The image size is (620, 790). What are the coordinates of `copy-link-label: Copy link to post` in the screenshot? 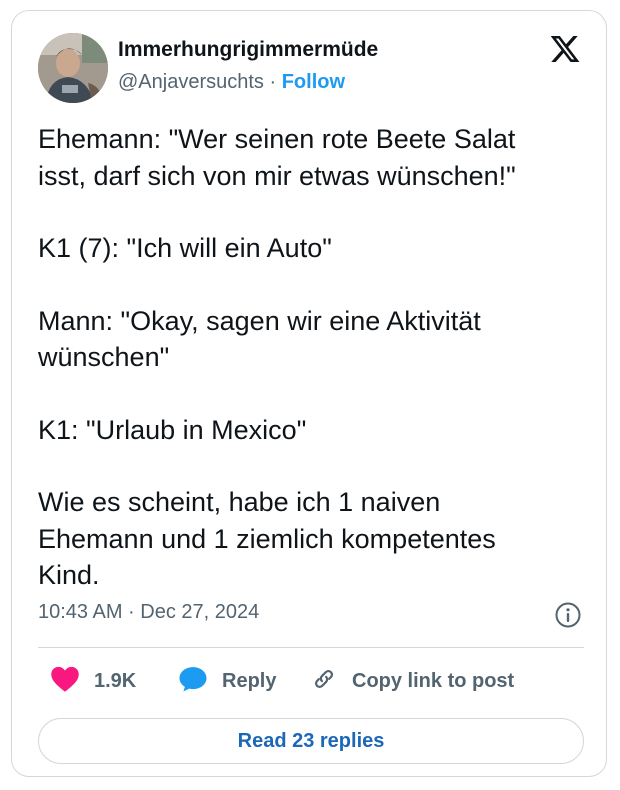 It's located at (433, 680).